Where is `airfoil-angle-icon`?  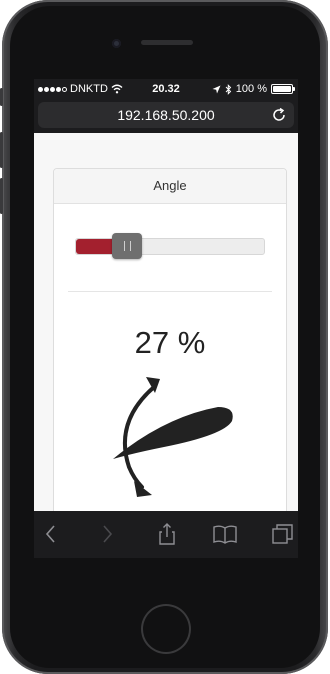
airfoil-angle-icon is located at coordinates (173, 437).